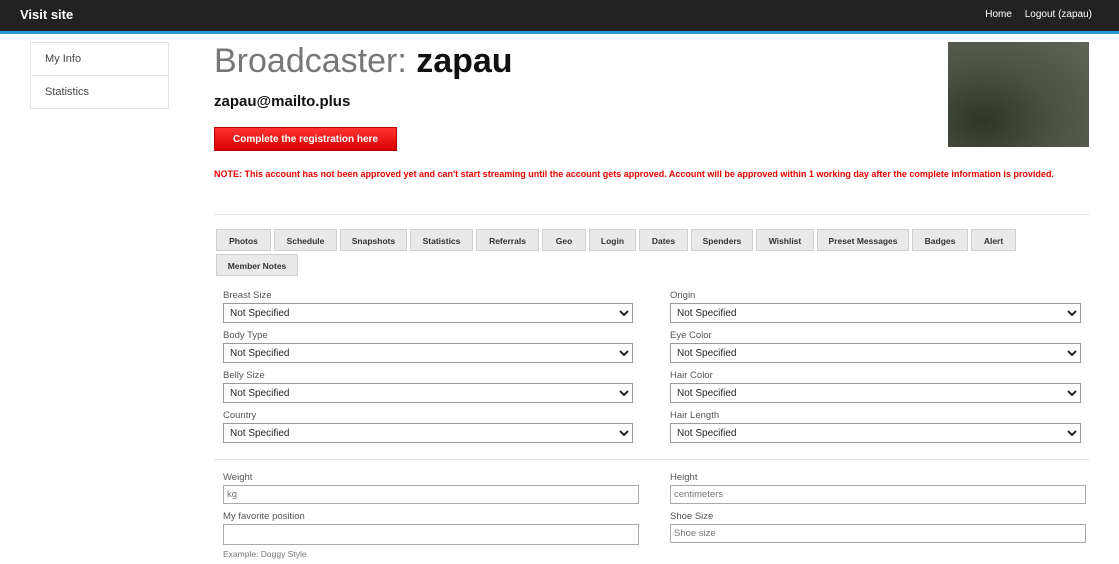 This screenshot has height=564, width=1119. What do you see at coordinates (257, 265) in the screenshot?
I see `tab-member-notes: Member Notes` at bounding box center [257, 265].